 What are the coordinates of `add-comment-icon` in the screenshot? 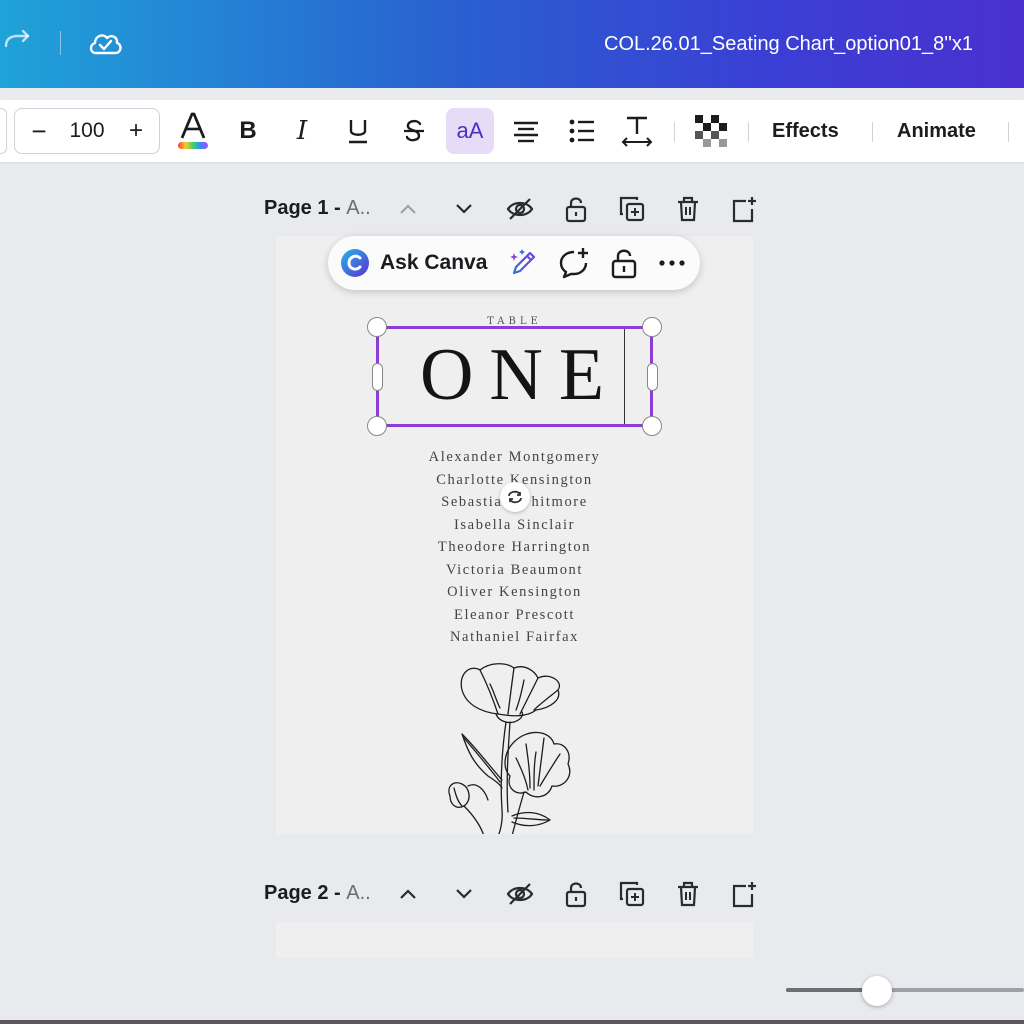 It's located at (574, 263).